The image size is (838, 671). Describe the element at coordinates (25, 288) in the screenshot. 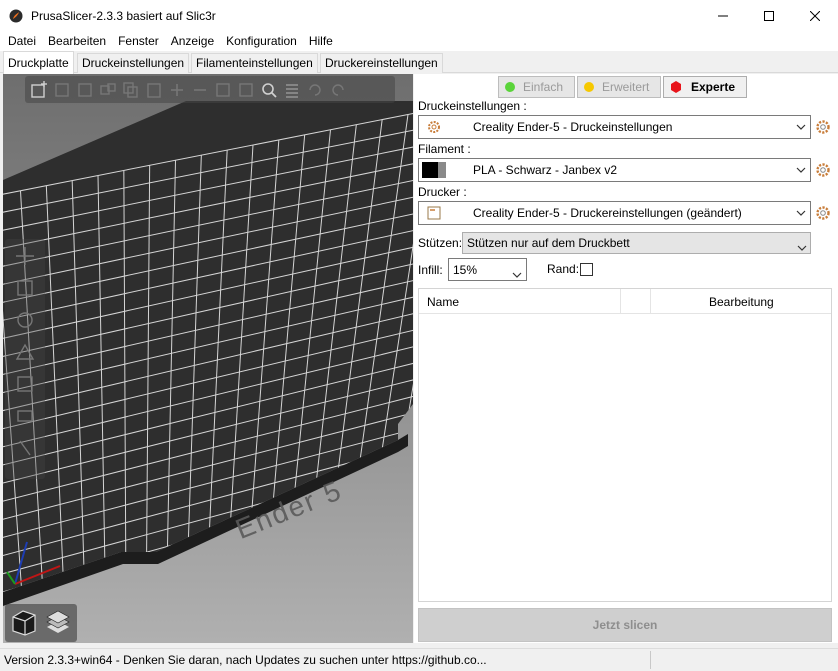

I see `scale-tool-icon` at that location.